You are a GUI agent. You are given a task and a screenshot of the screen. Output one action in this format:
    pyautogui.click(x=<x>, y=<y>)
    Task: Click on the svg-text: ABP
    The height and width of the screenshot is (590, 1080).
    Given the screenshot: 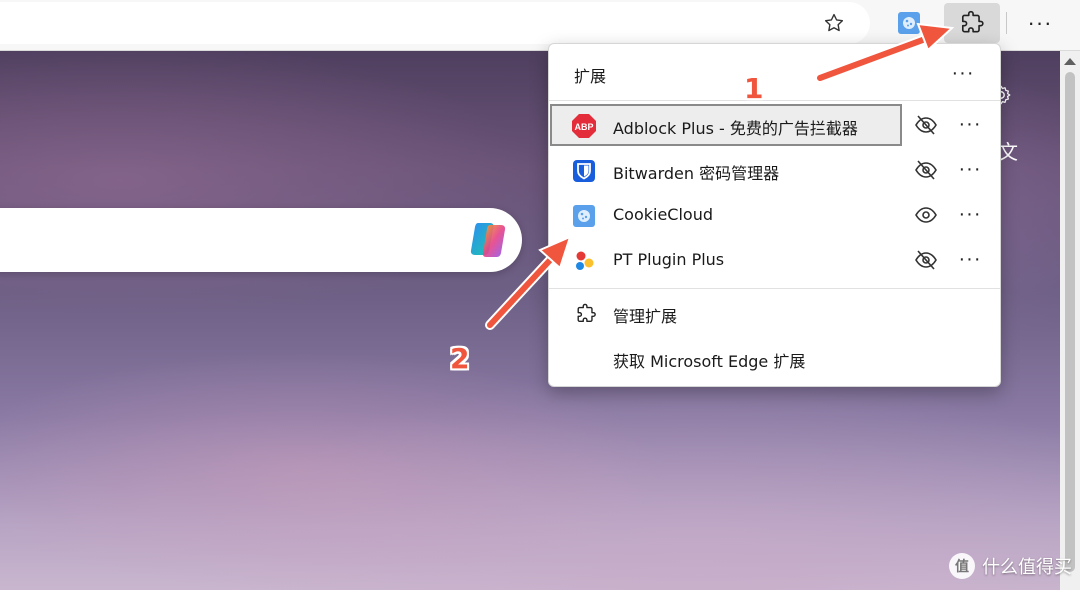 What is the action you would take?
    pyautogui.click(x=583, y=127)
    